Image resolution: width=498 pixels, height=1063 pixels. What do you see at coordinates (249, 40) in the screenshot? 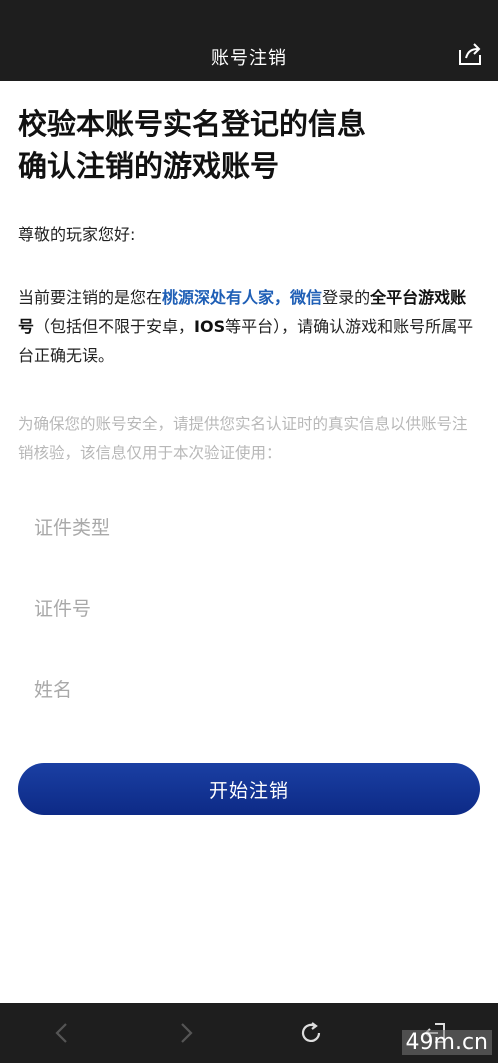
I see `top-bar: 账号注销` at bounding box center [249, 40].